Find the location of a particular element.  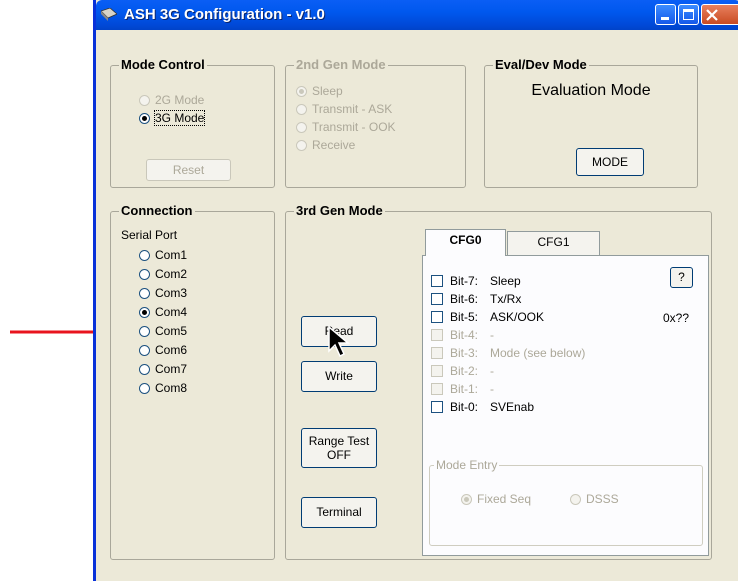

tab-cfg0: CFG0 is located at coordinates (465, 242).